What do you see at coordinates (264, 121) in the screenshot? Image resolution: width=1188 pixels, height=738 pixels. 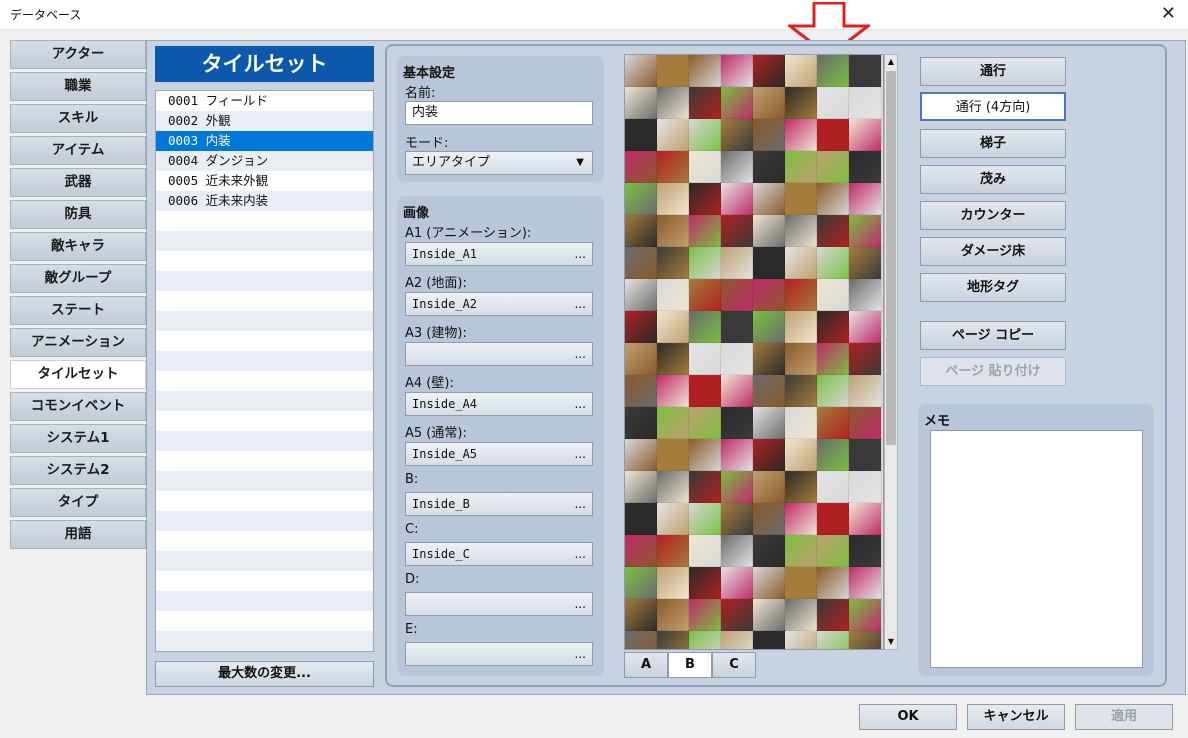 I see `list-item: 0002 外観` at bounding box center [264, 121].